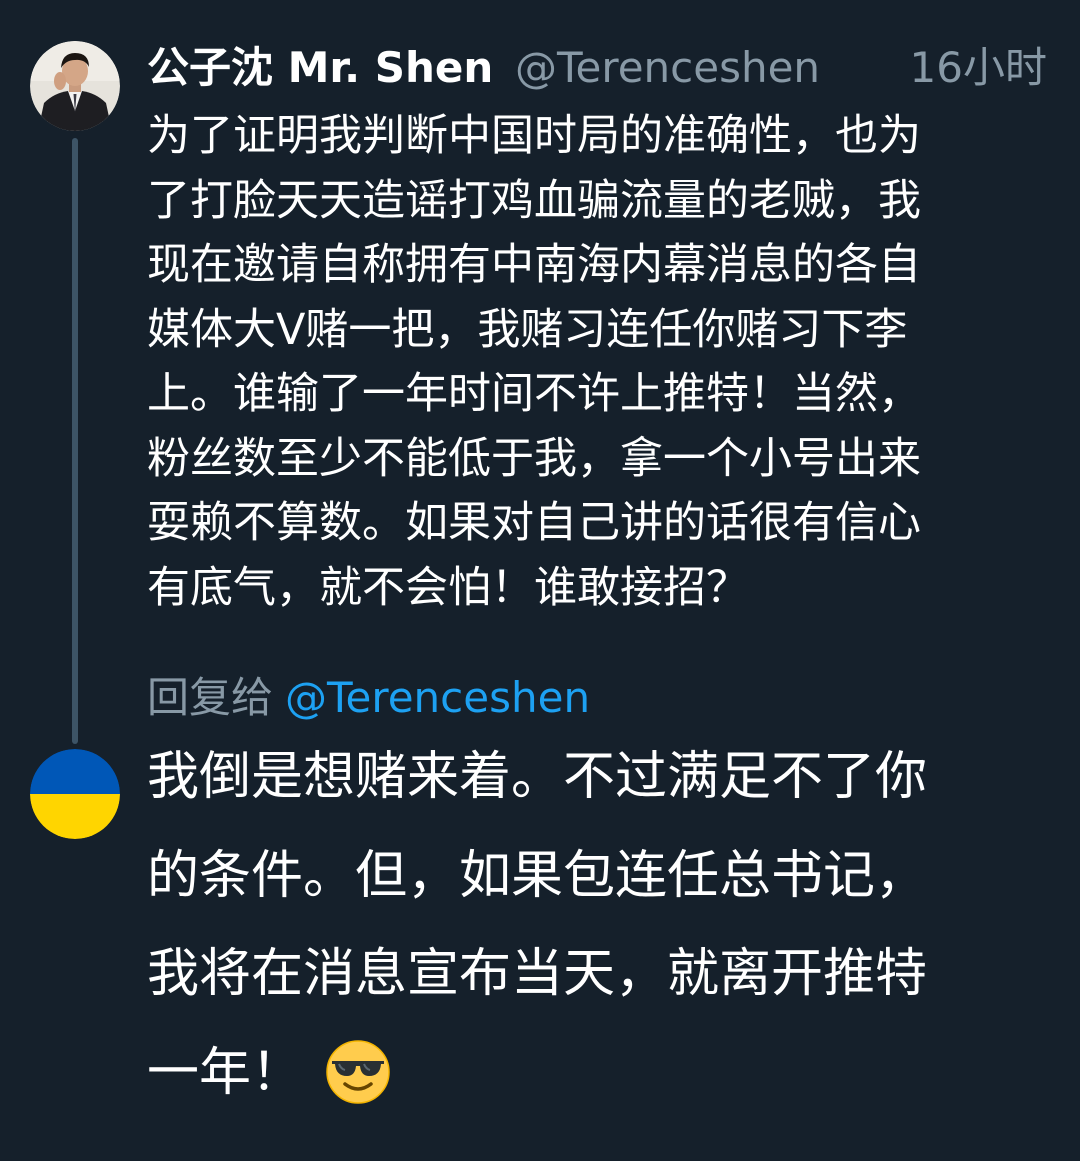 Image resolution: width=1080 pixels, height=1161 pixels. I want to click on tweet-text-line: 现在邀请自称拥有中南海内幕消息的各自, so click(534, 265).